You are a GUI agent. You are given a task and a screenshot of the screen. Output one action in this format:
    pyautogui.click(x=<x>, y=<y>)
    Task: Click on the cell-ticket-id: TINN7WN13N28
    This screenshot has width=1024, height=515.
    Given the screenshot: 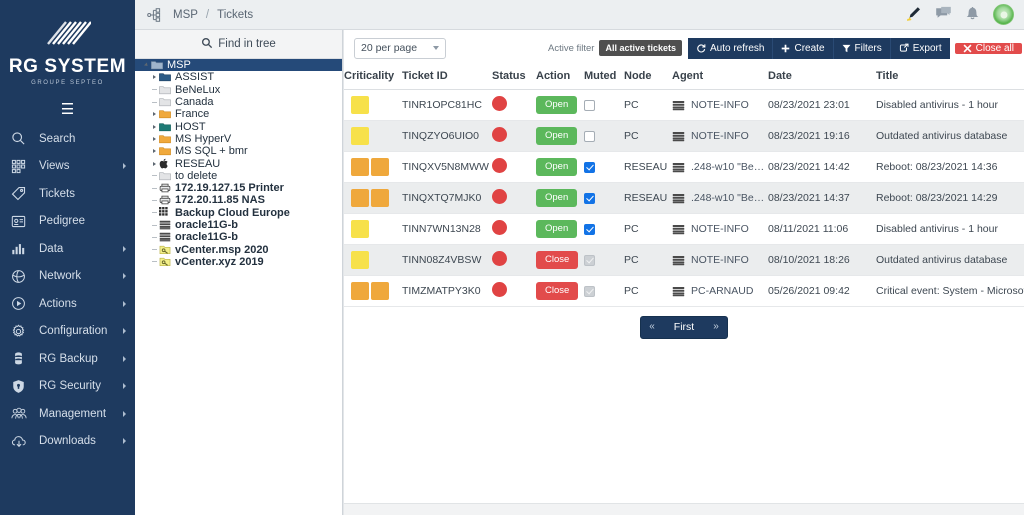 What is the action you would take?
    pyautogui.click(x=447, y=229)
    